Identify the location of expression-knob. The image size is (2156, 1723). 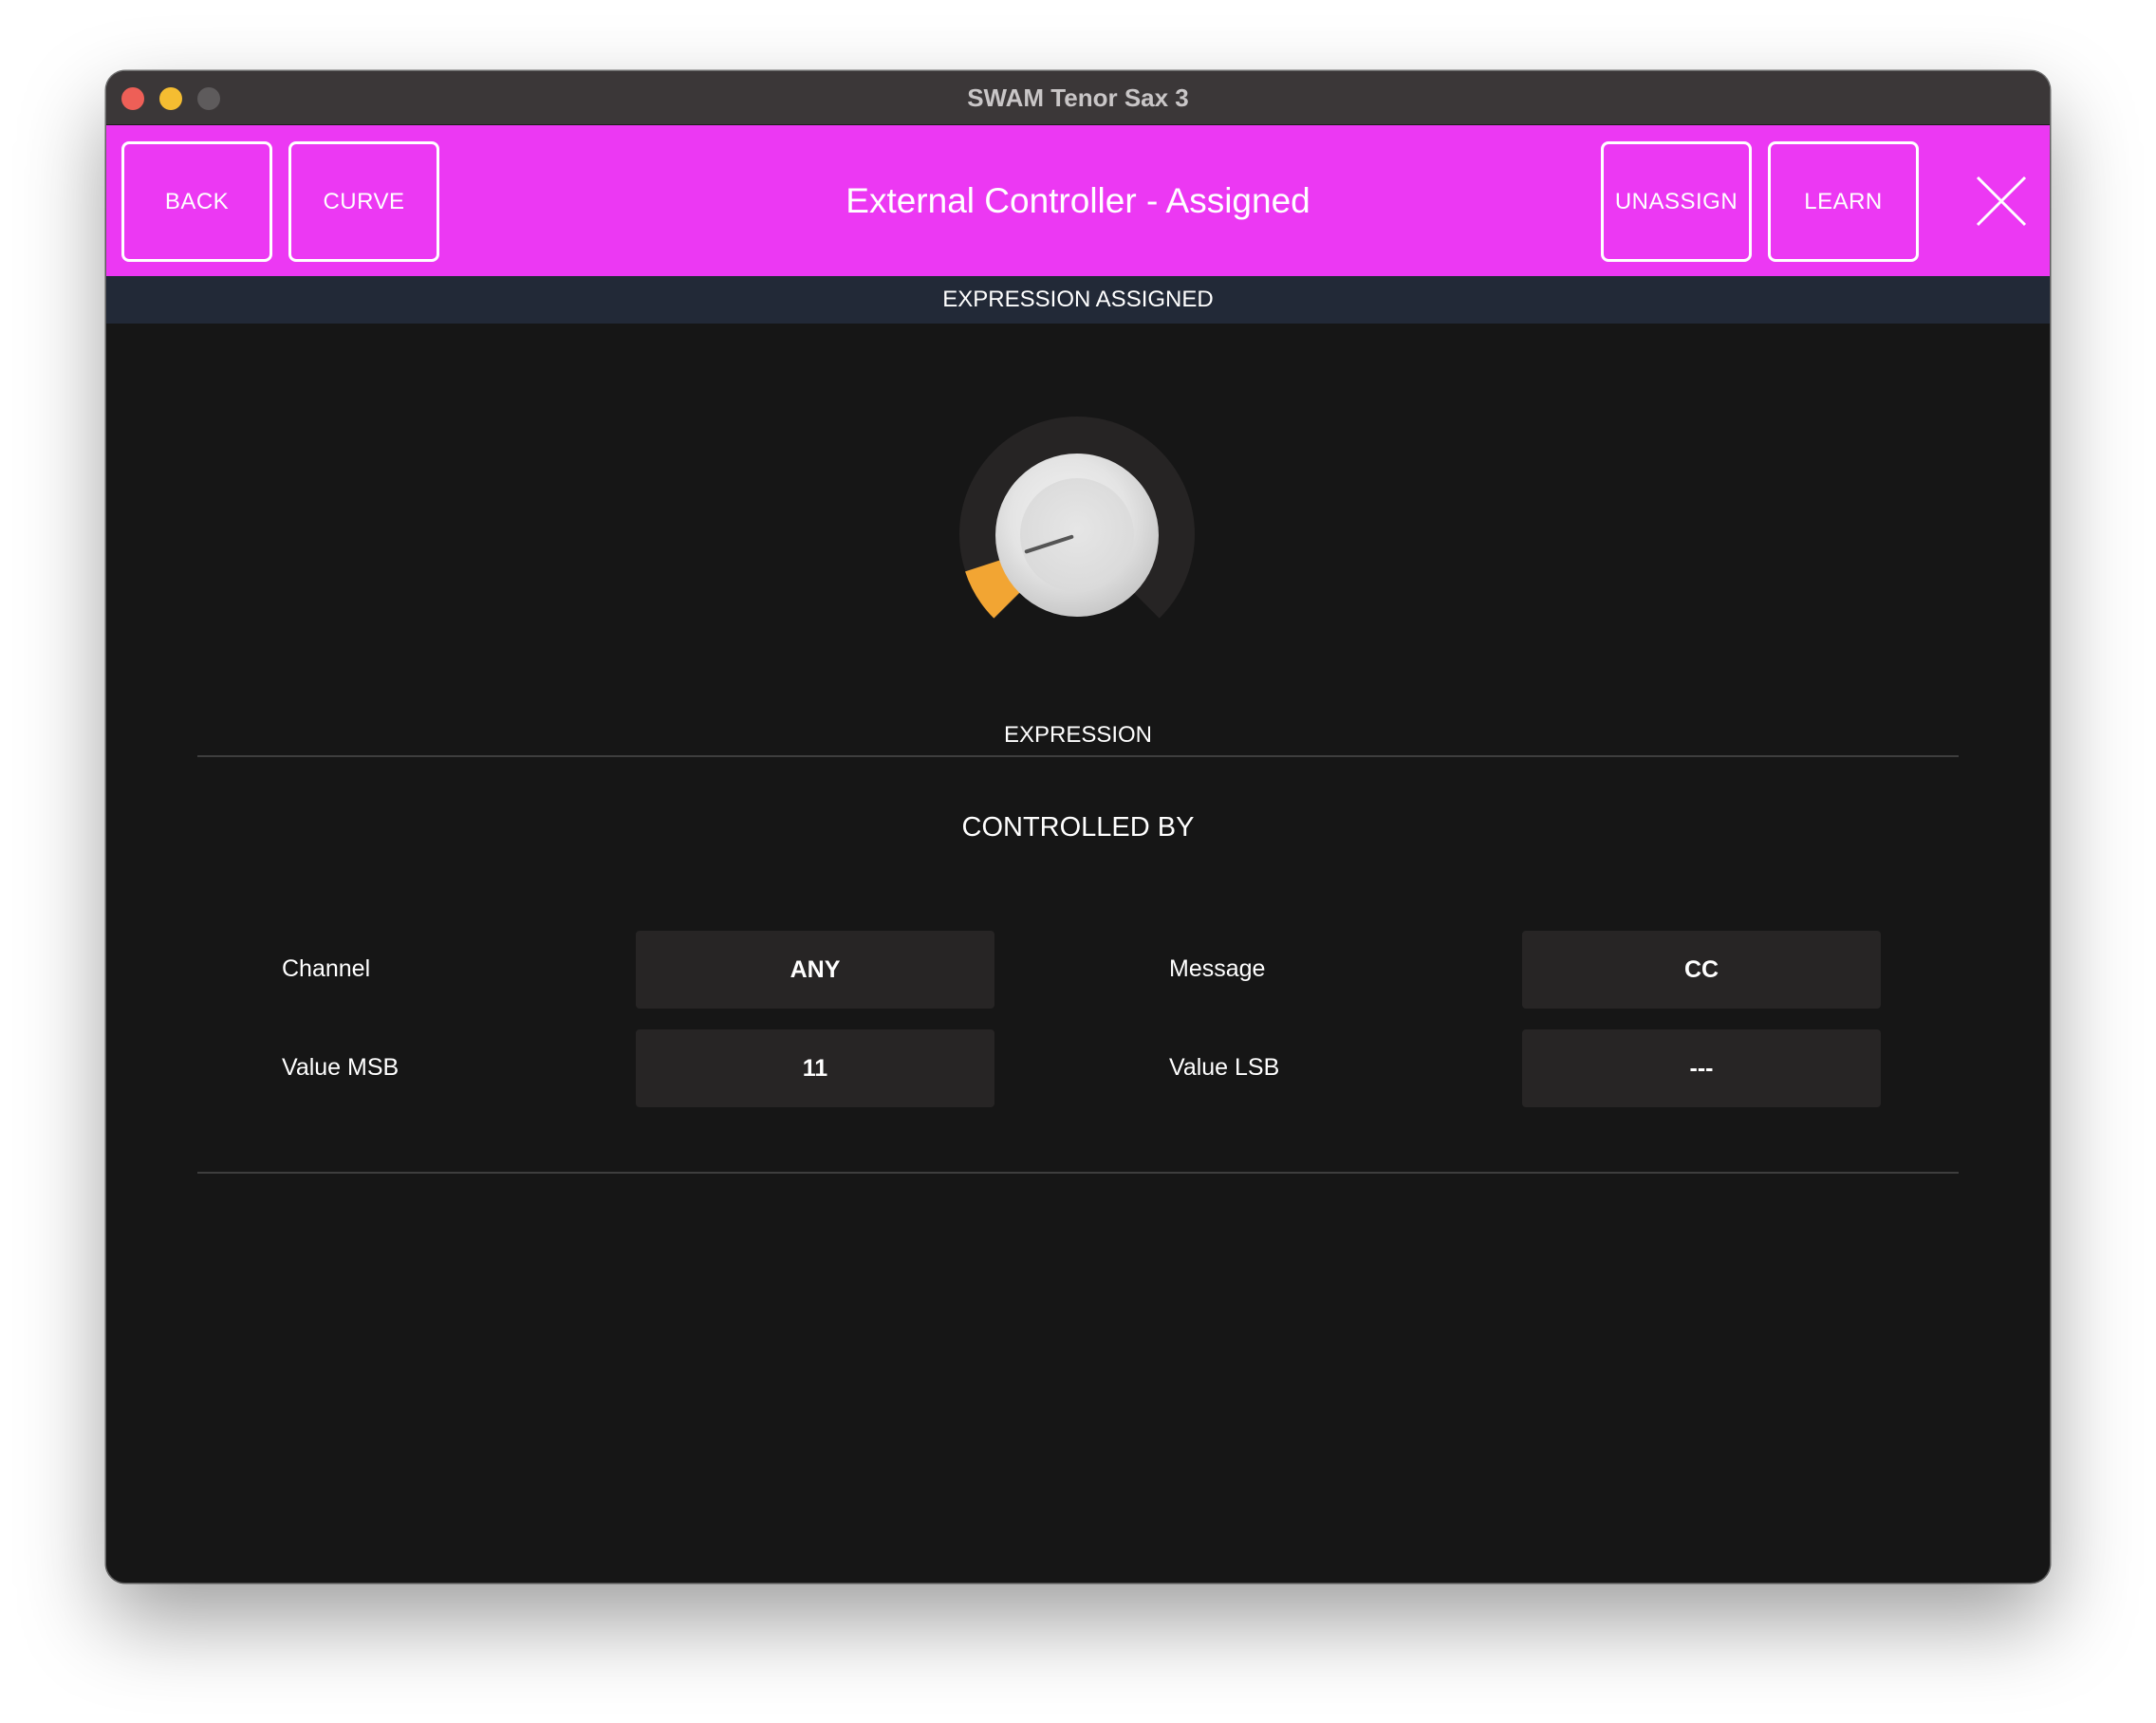
(1077, 535).